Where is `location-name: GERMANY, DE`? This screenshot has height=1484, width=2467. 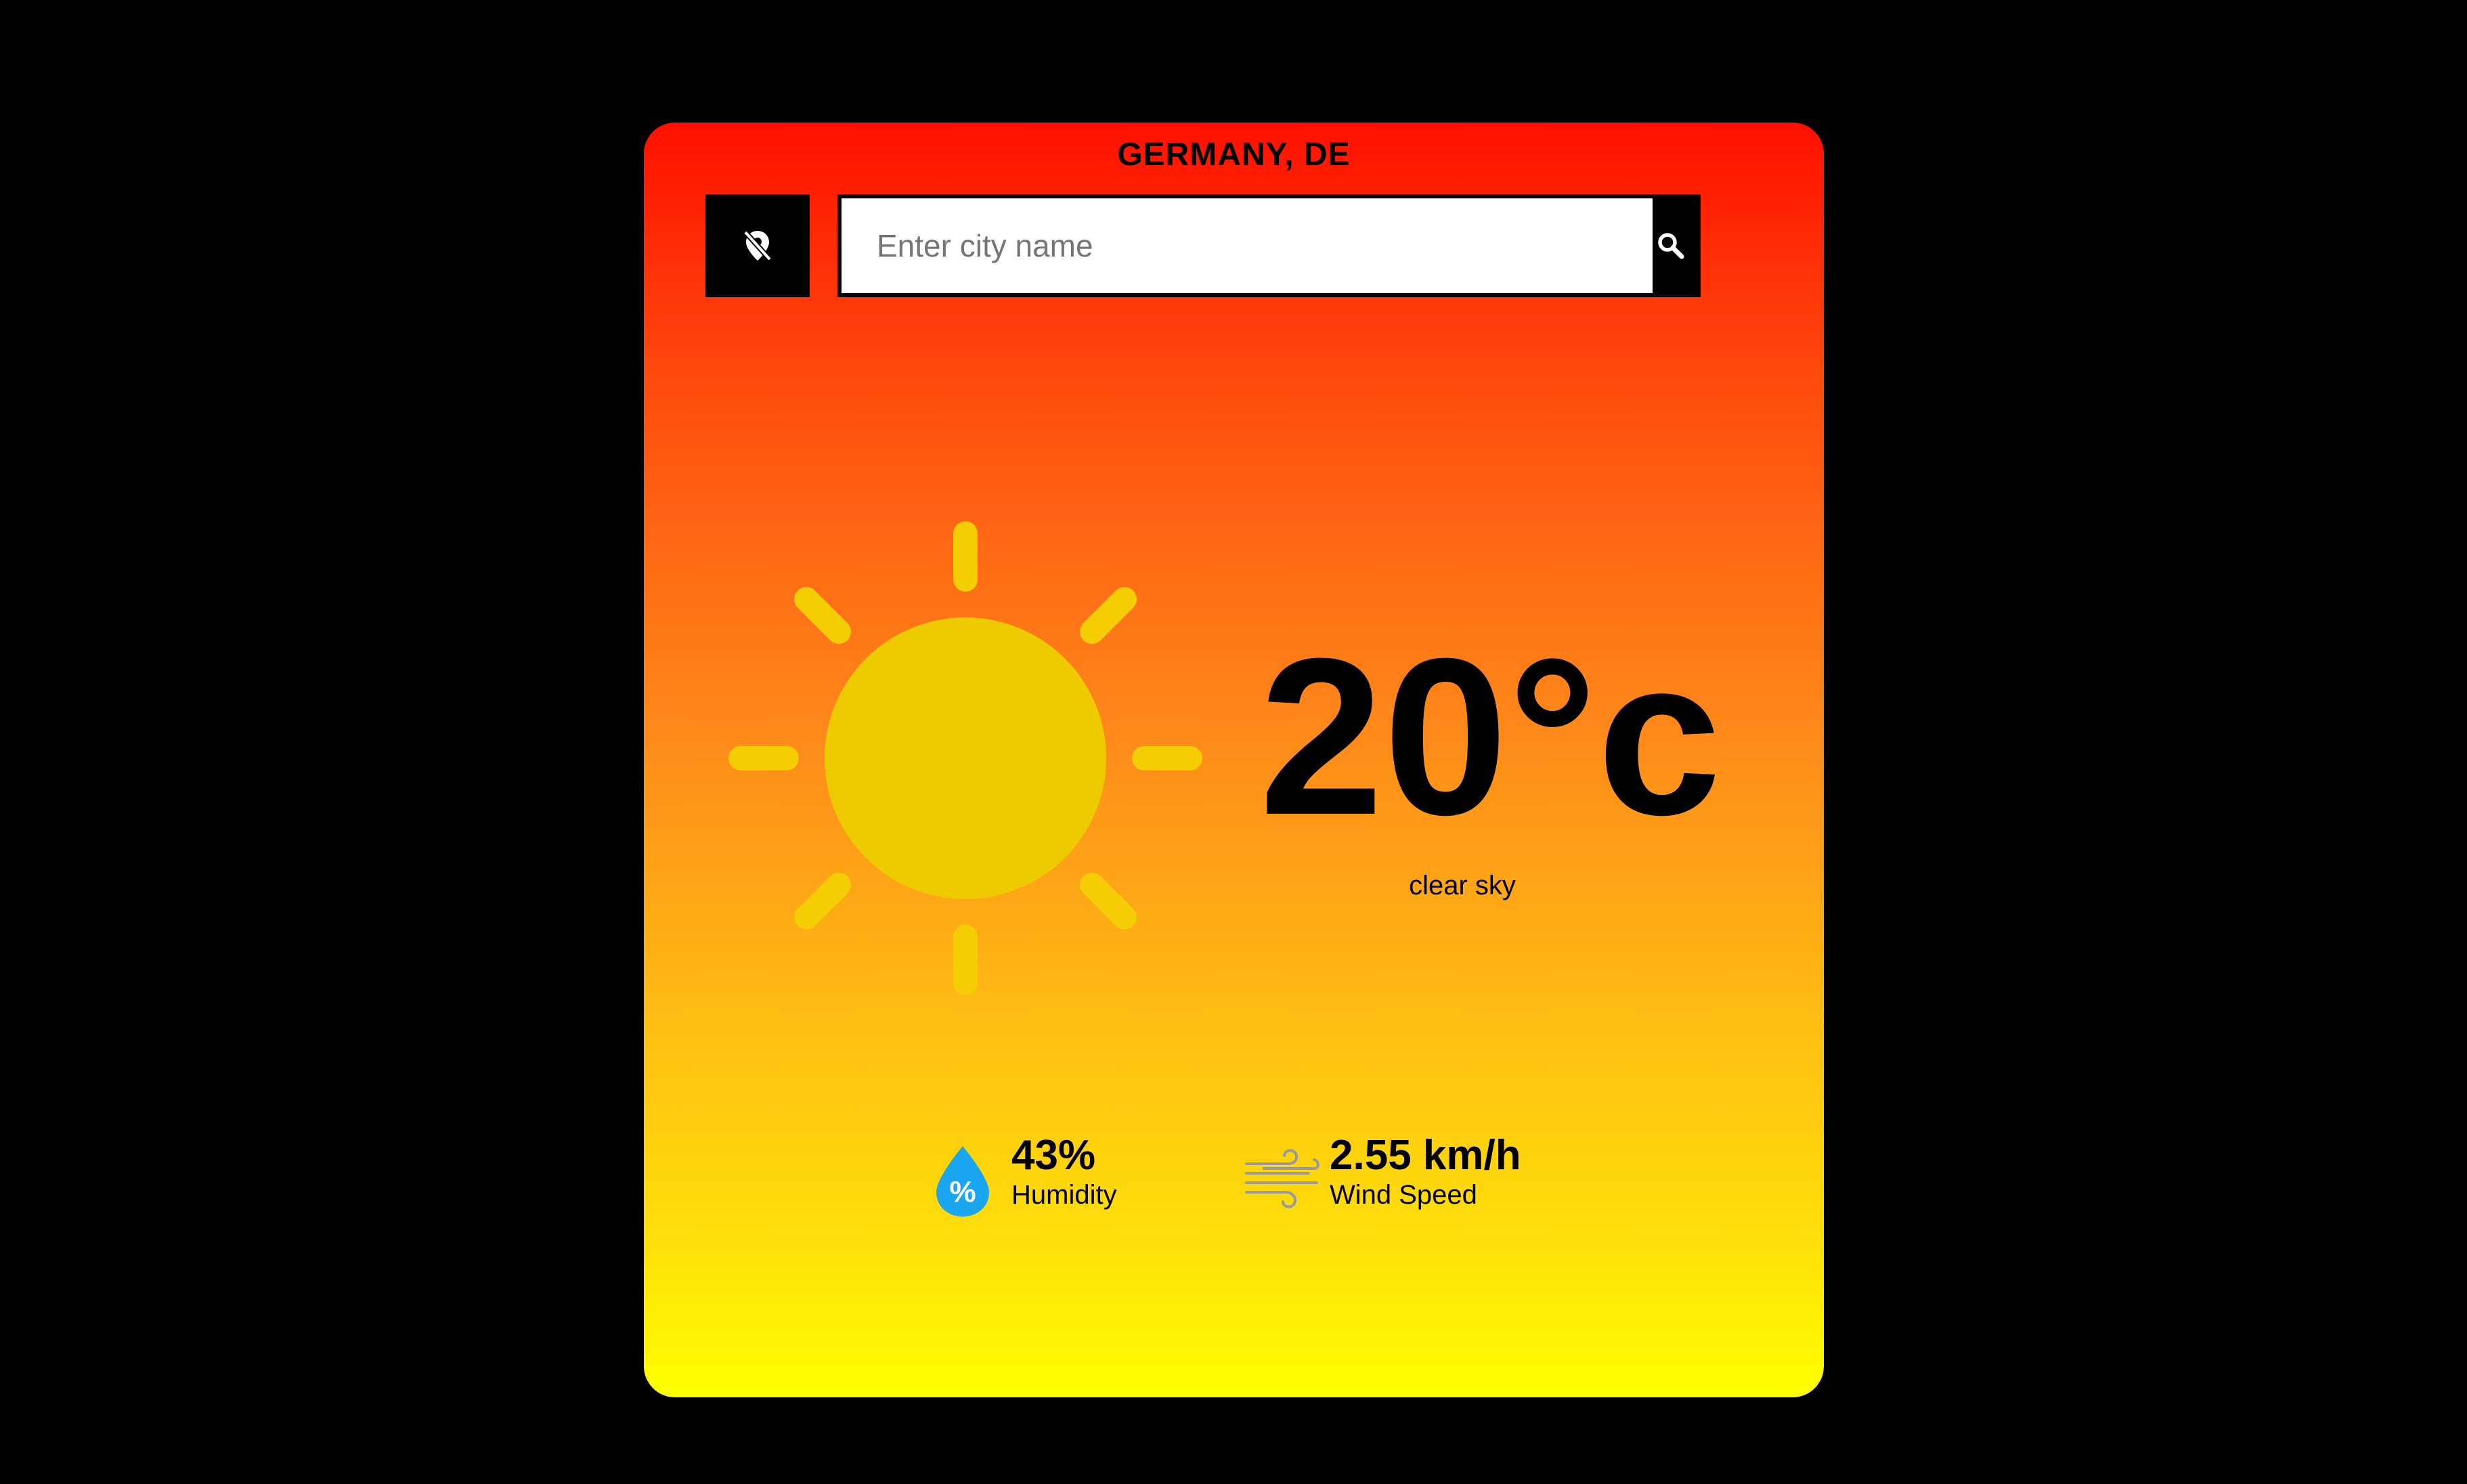
location-name: GERMANY, DE is located at coordinates (1234, 155).